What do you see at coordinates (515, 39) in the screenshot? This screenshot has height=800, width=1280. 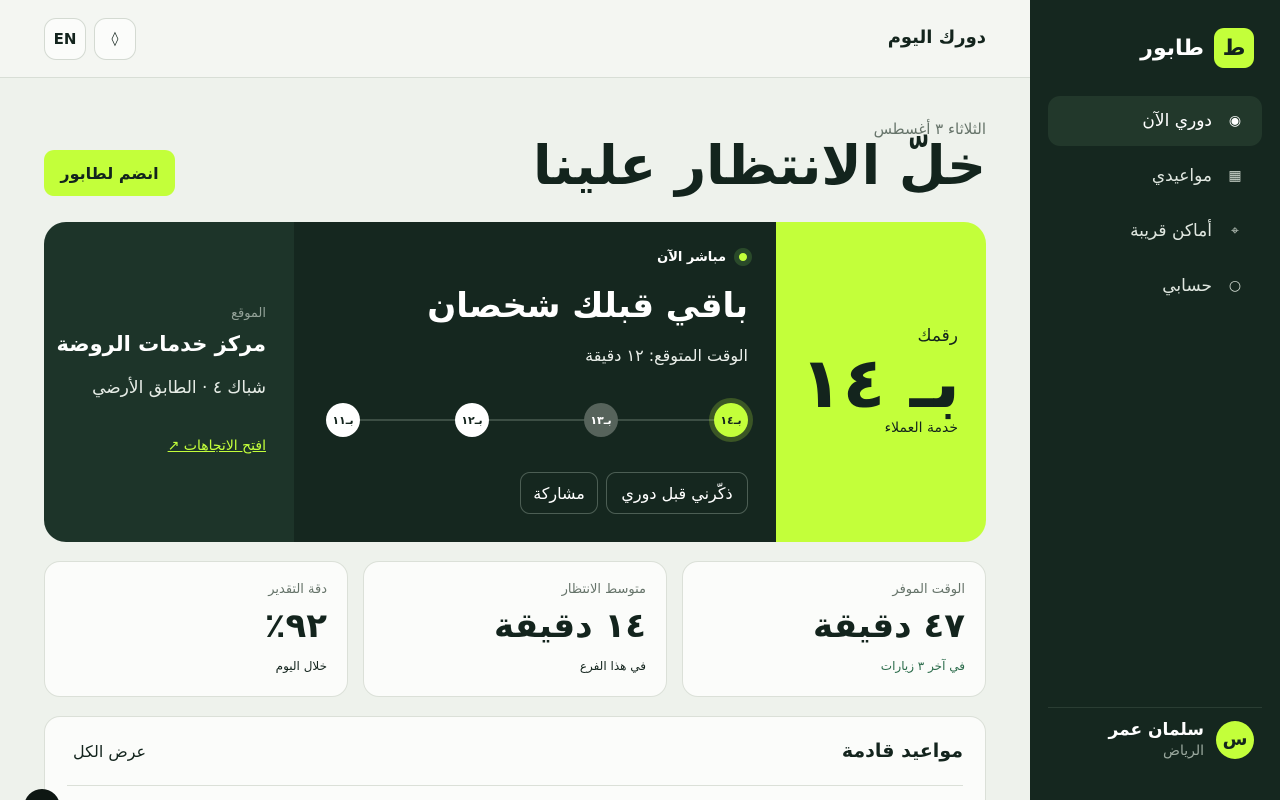 I see `topbar: دورك اليوم ◊ EN` at bounding box center [515, 39].